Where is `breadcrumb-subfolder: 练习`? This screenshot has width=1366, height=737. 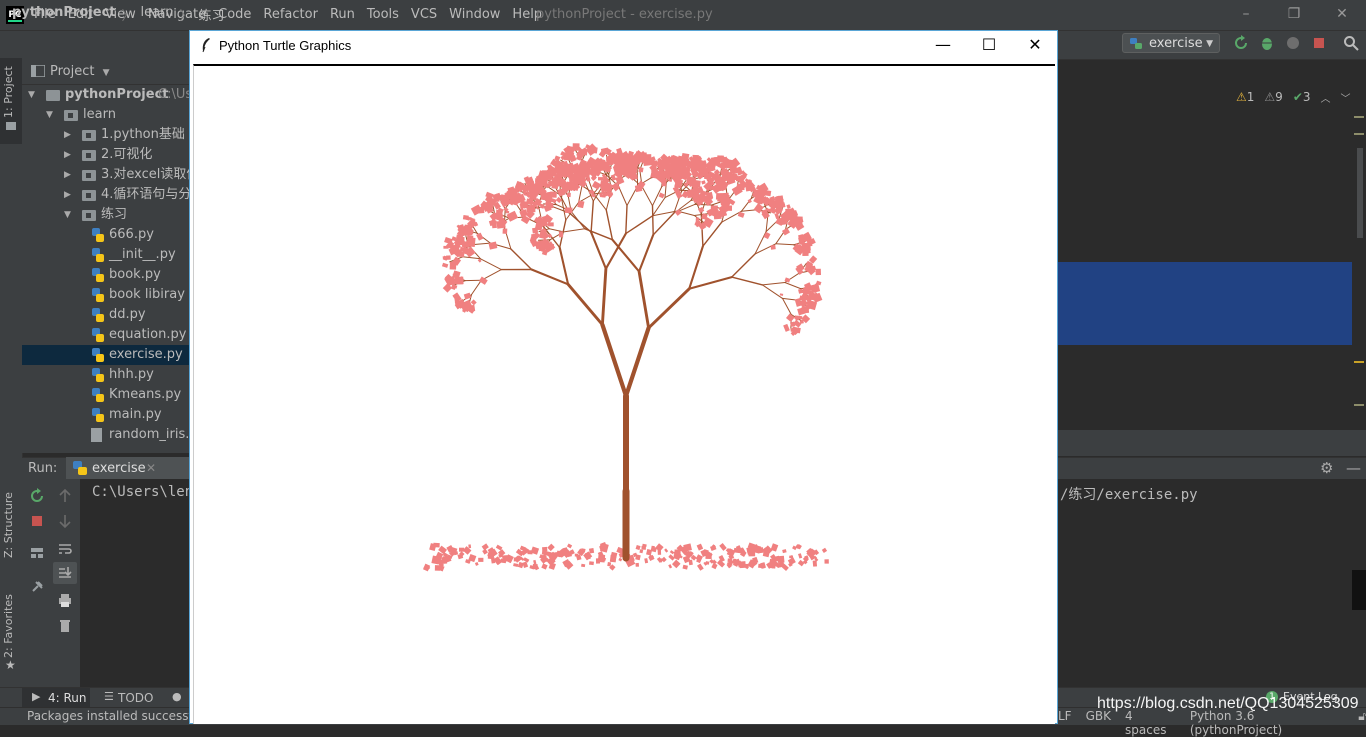
breadcrumb-subfolder: 练习 is located at coordinates (211, 14).